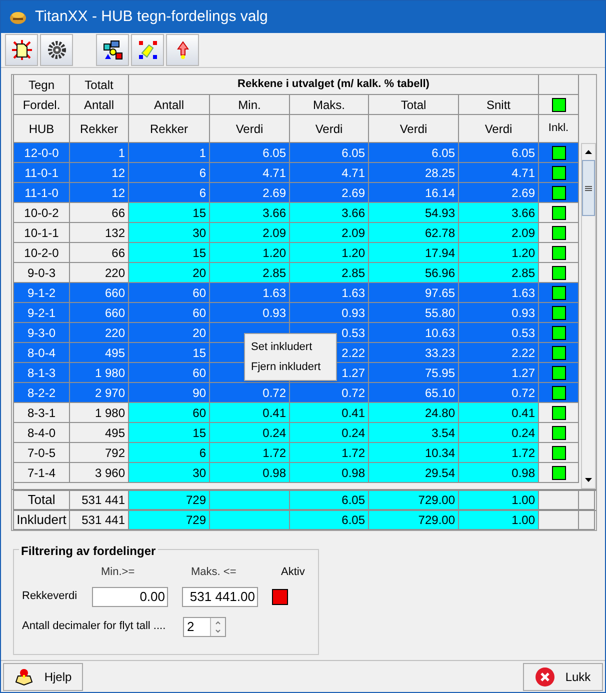  I want to click on table-cell: 33.23, so click(414, 353).